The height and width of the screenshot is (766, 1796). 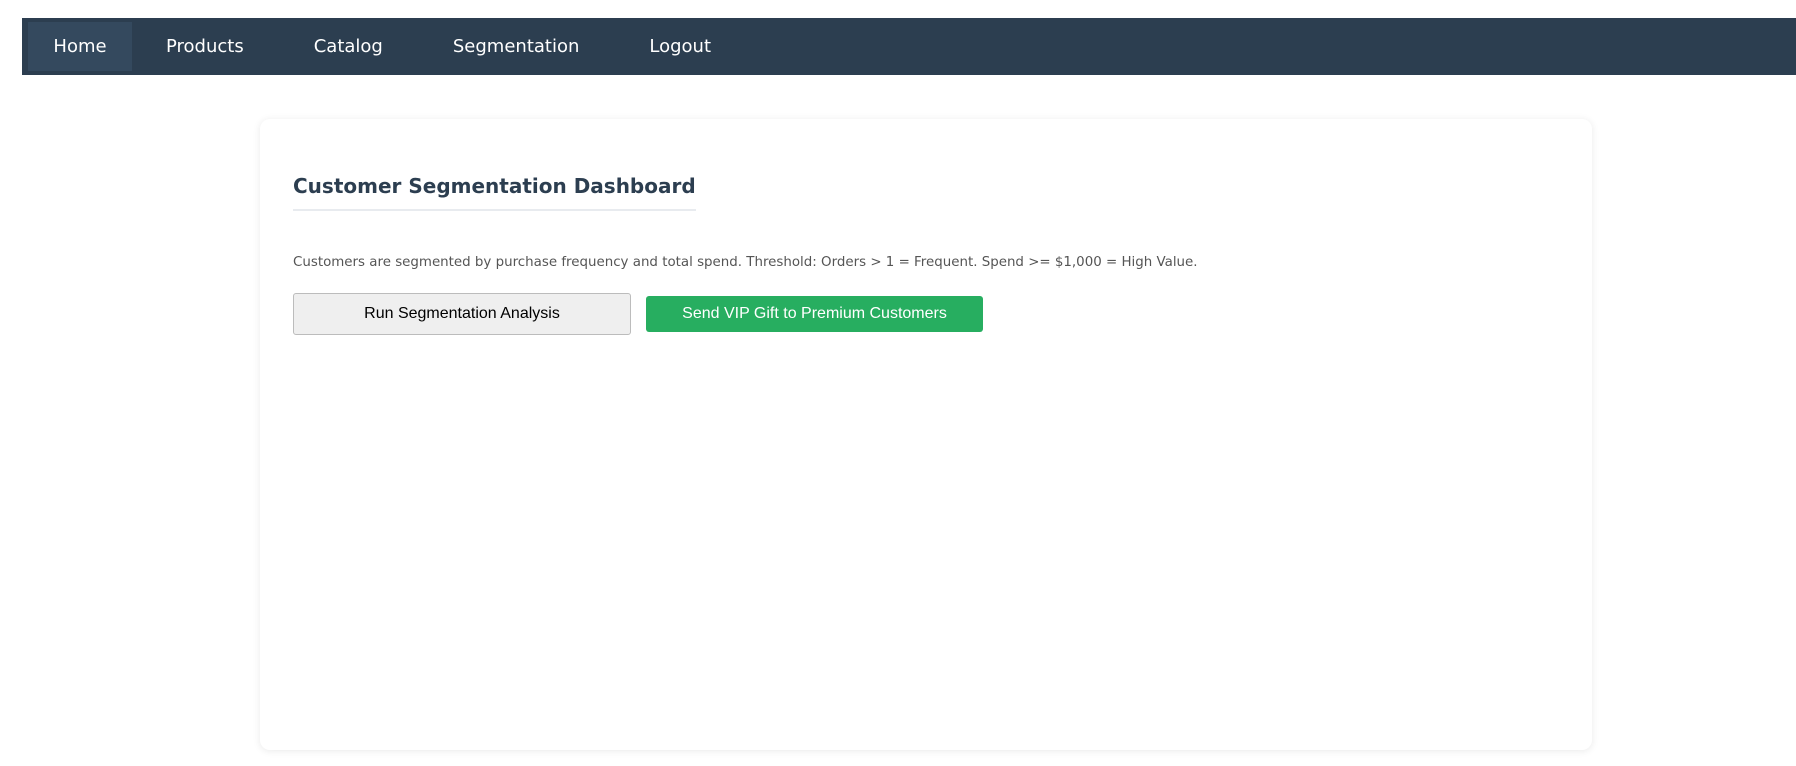 I want to click on nav-products: Products, so click(x=205, y=46).